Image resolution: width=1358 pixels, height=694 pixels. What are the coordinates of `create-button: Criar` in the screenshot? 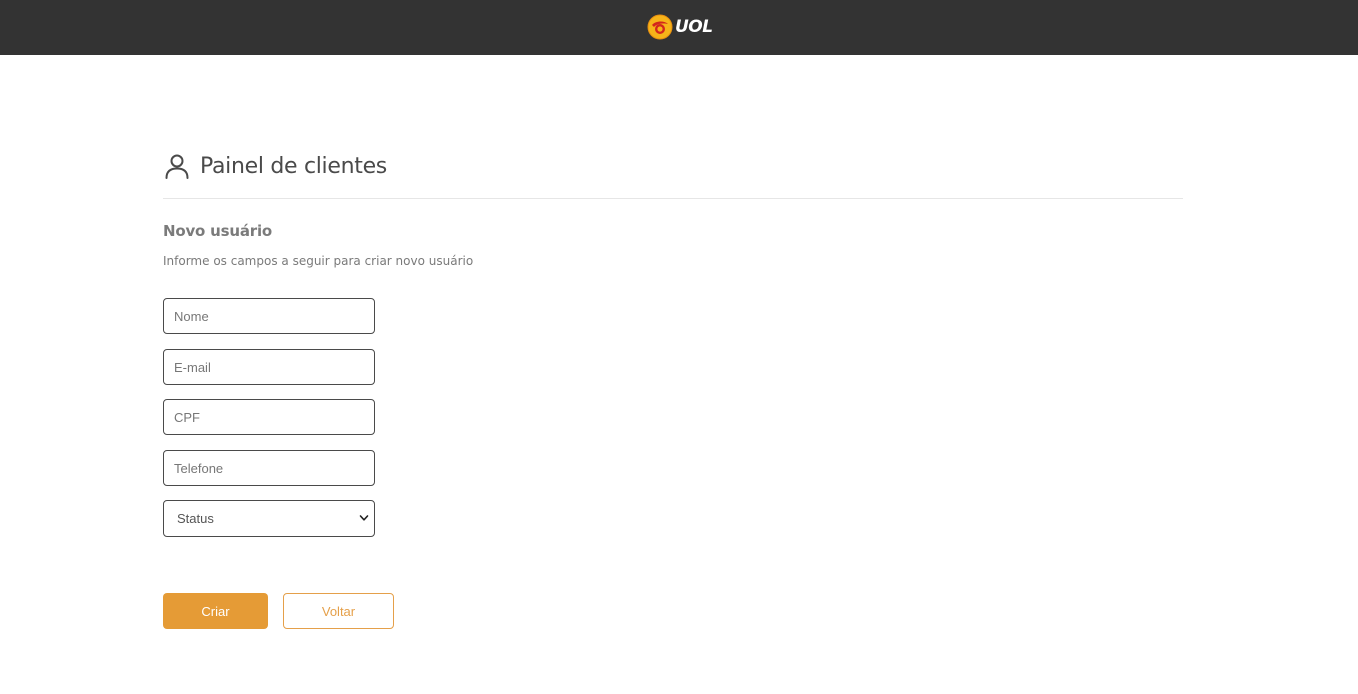 It's located at (215, 611).